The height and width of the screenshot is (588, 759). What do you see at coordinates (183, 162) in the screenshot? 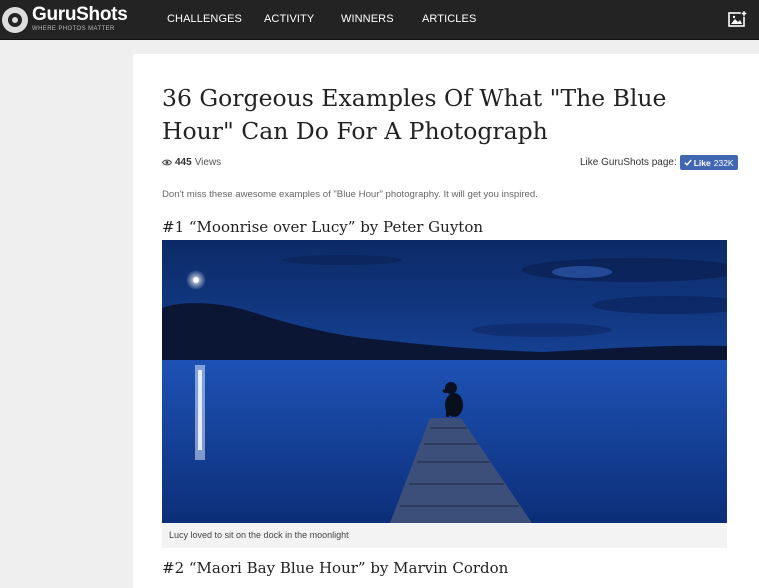
I see `views-count: 445` at bounding box center [183, 162].